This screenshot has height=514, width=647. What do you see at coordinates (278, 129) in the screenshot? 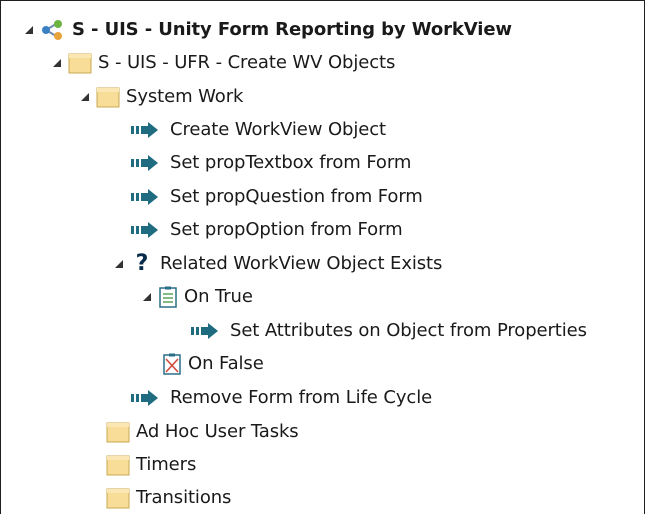
I see `action-label: Create WorkView Object` at bounding box center [278, 129].